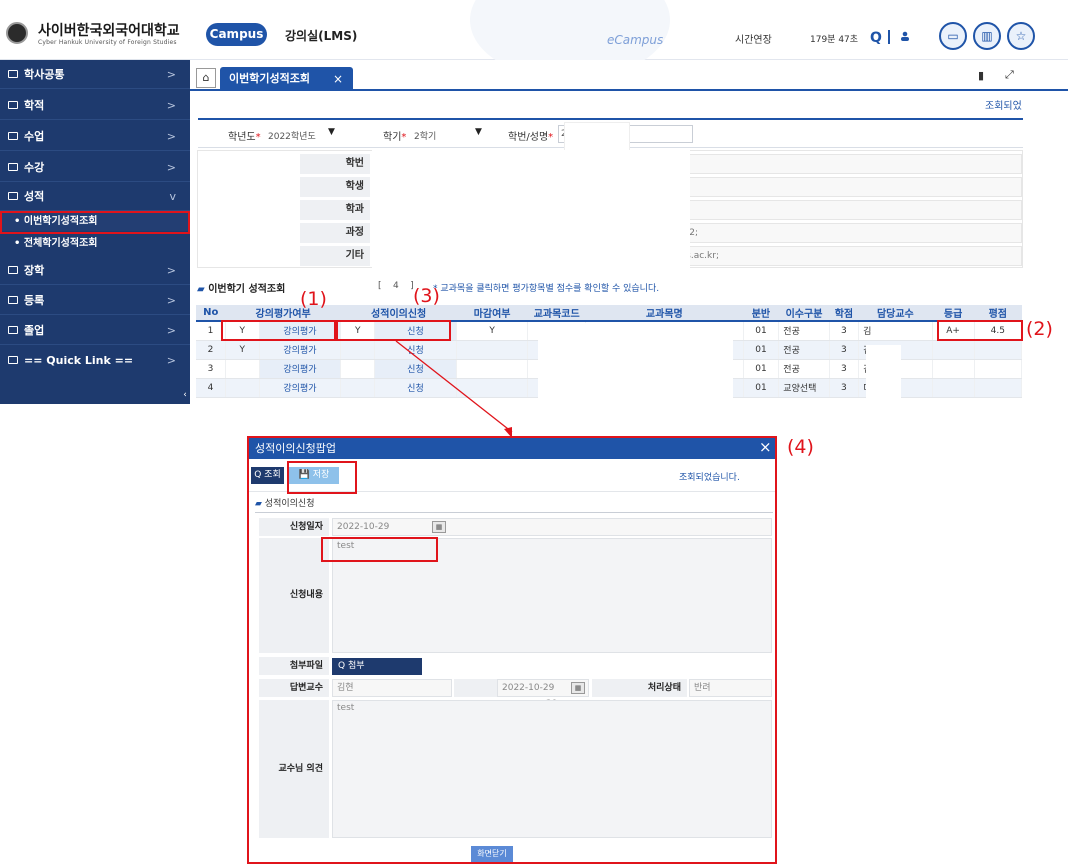  I want to click on attach-label: 첨부파일, so click(294, 666).